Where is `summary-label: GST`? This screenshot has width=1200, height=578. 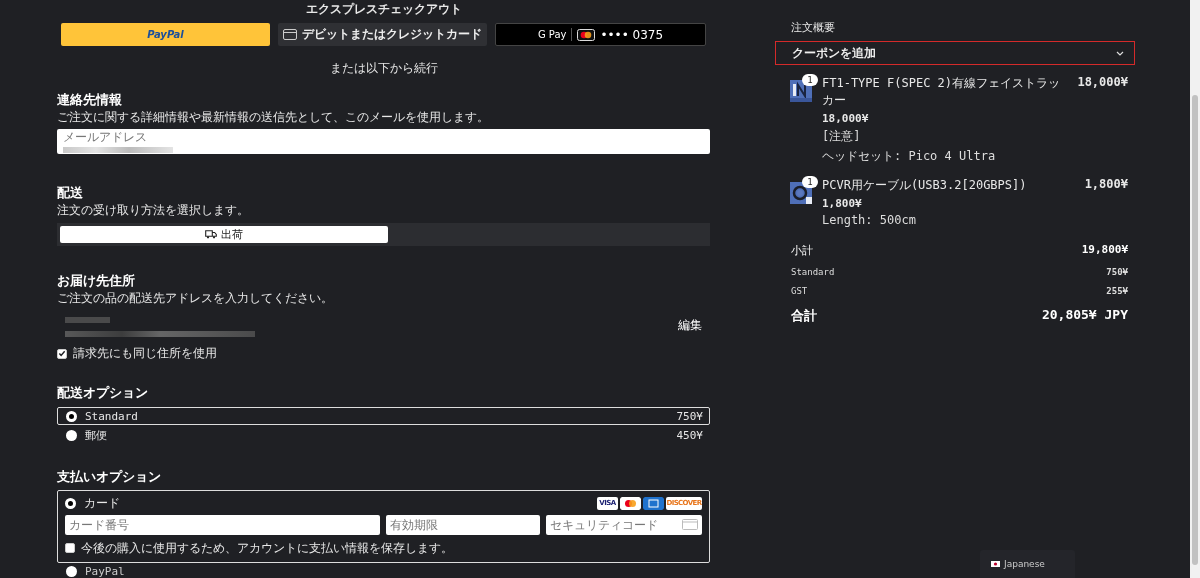
summary-label: GST is located at coordinates (799, 291).